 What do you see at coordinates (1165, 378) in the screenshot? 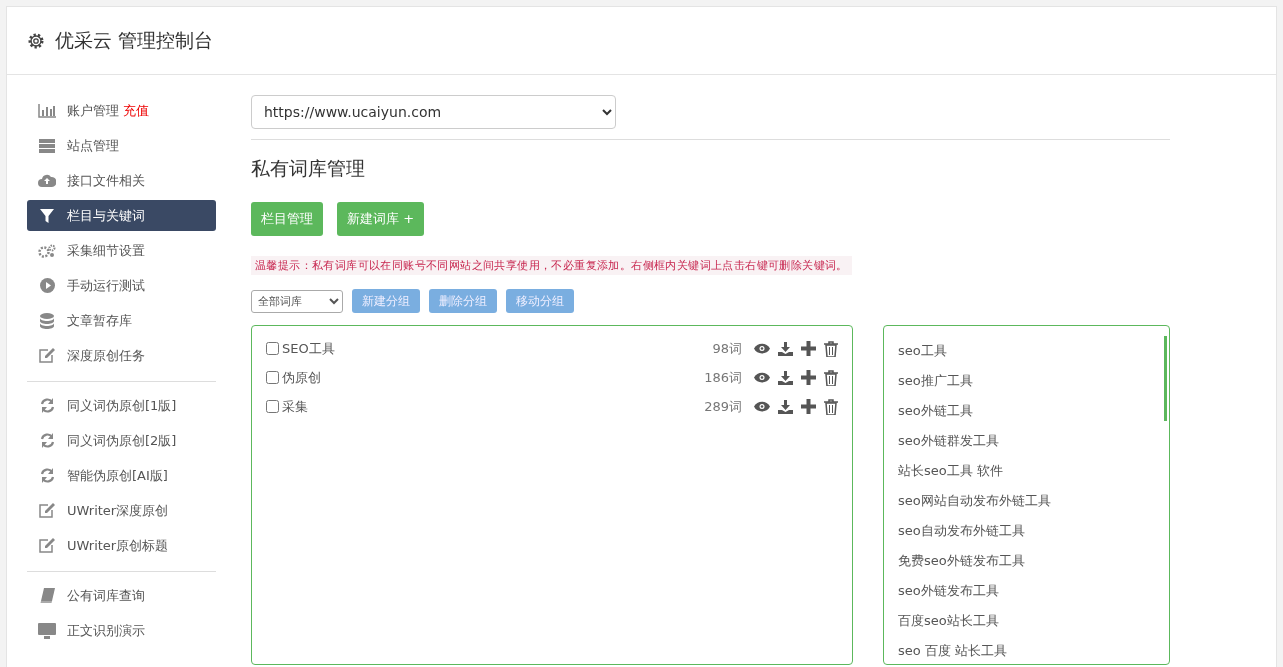
I see `scrollbar-thumb` at bounding box center [1165, 378].